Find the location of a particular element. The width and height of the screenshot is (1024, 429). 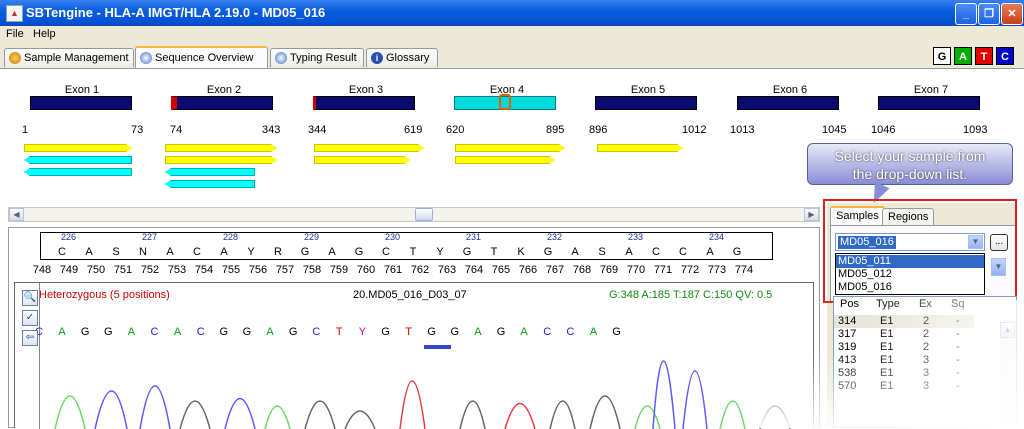

exon-3-end: 619 is located at coordinates (413, 130).